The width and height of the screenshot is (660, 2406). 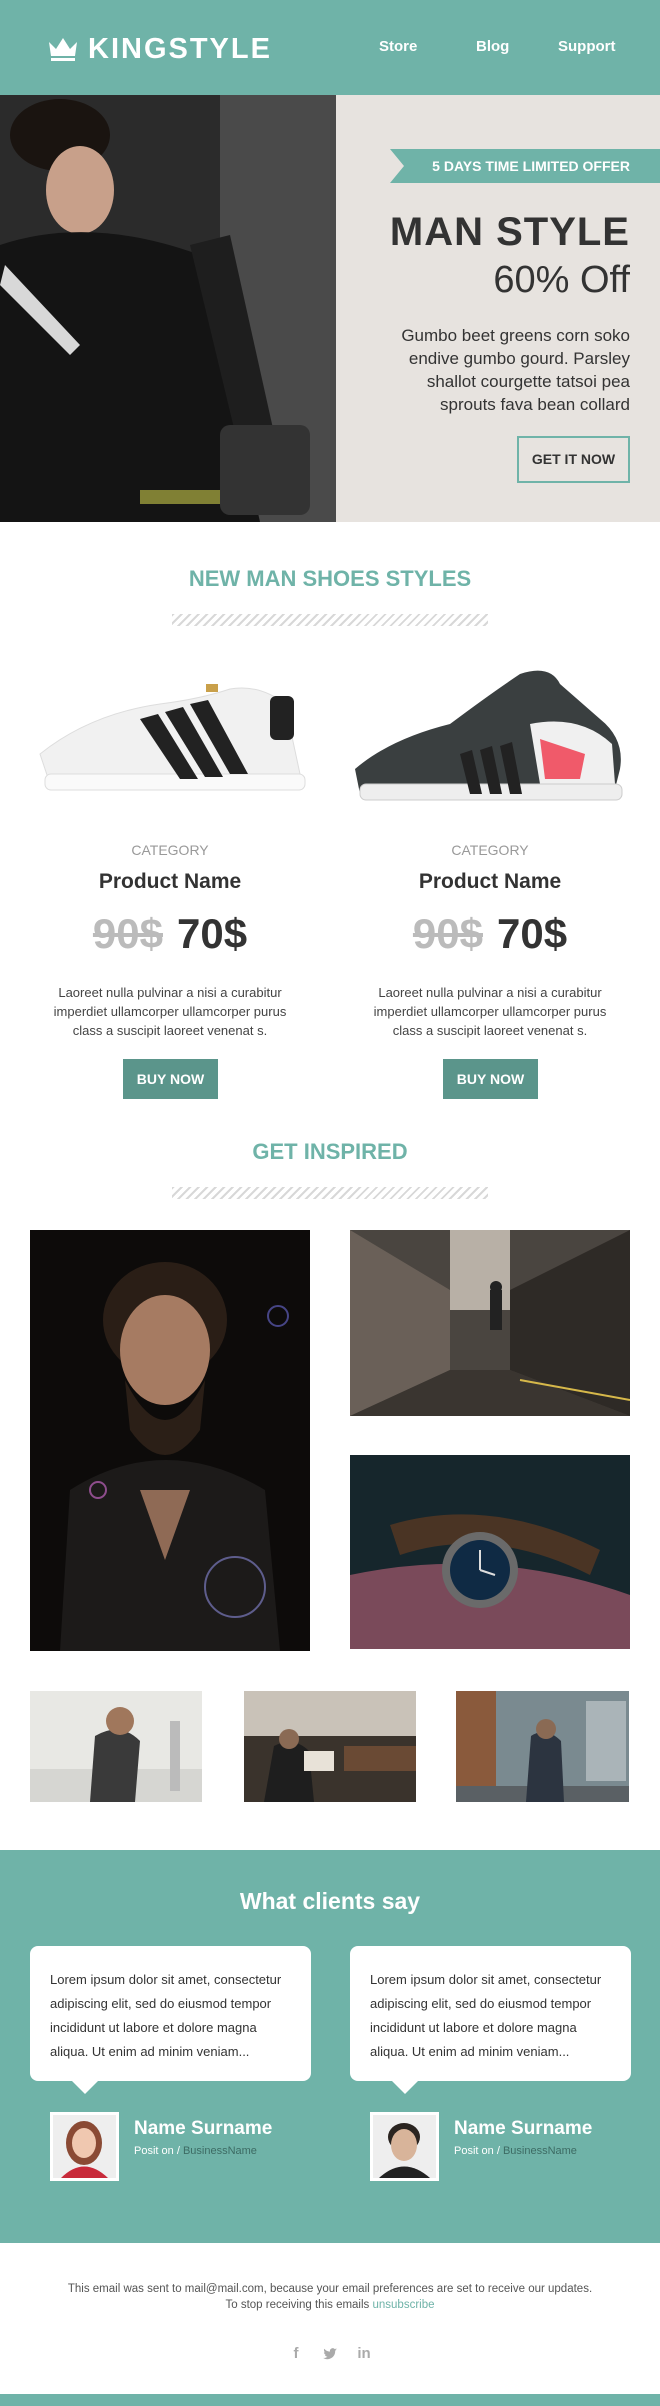 I want to click on get-it-now-button: GET IT NOW, so click(x=573, y=459).